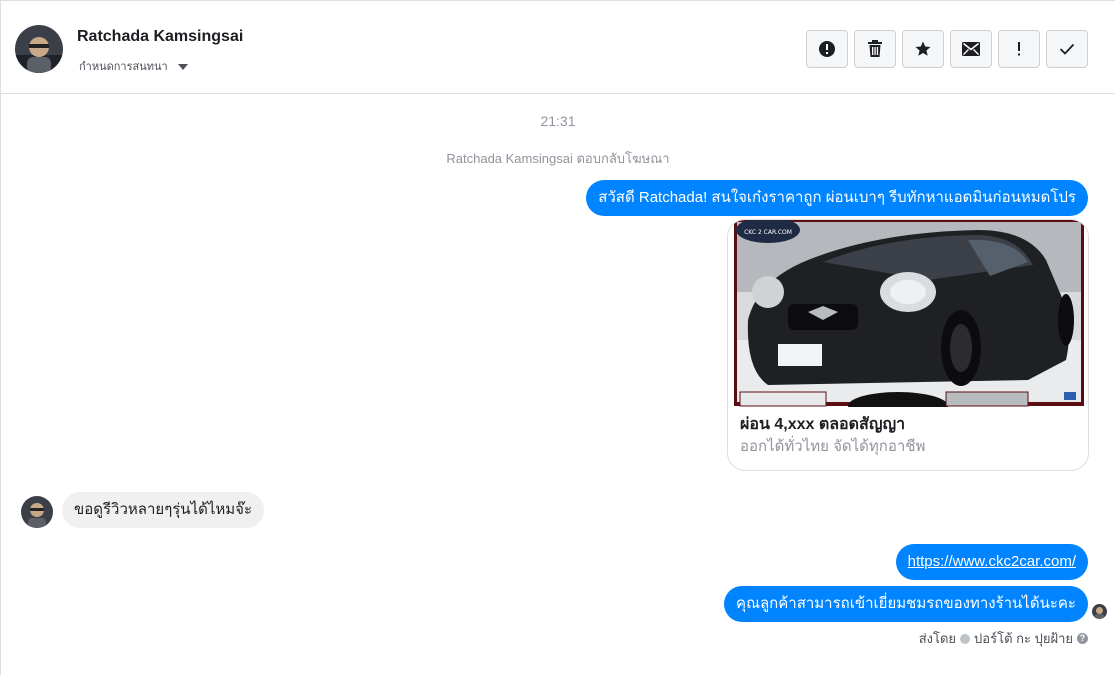  I want to click on website-link: https://www.ckc2car.com/, so click(992, 561).